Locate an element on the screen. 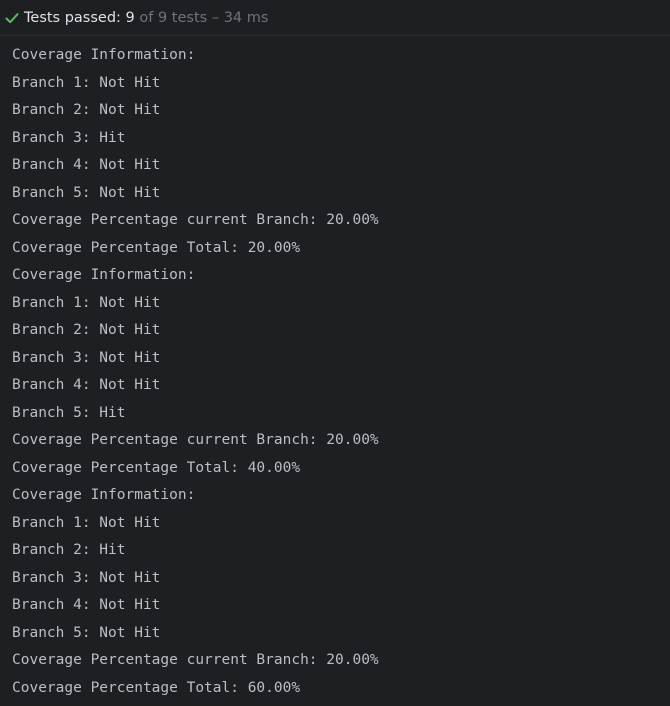  status-prefix: Tests passed: is located at coordinates (72, 17).